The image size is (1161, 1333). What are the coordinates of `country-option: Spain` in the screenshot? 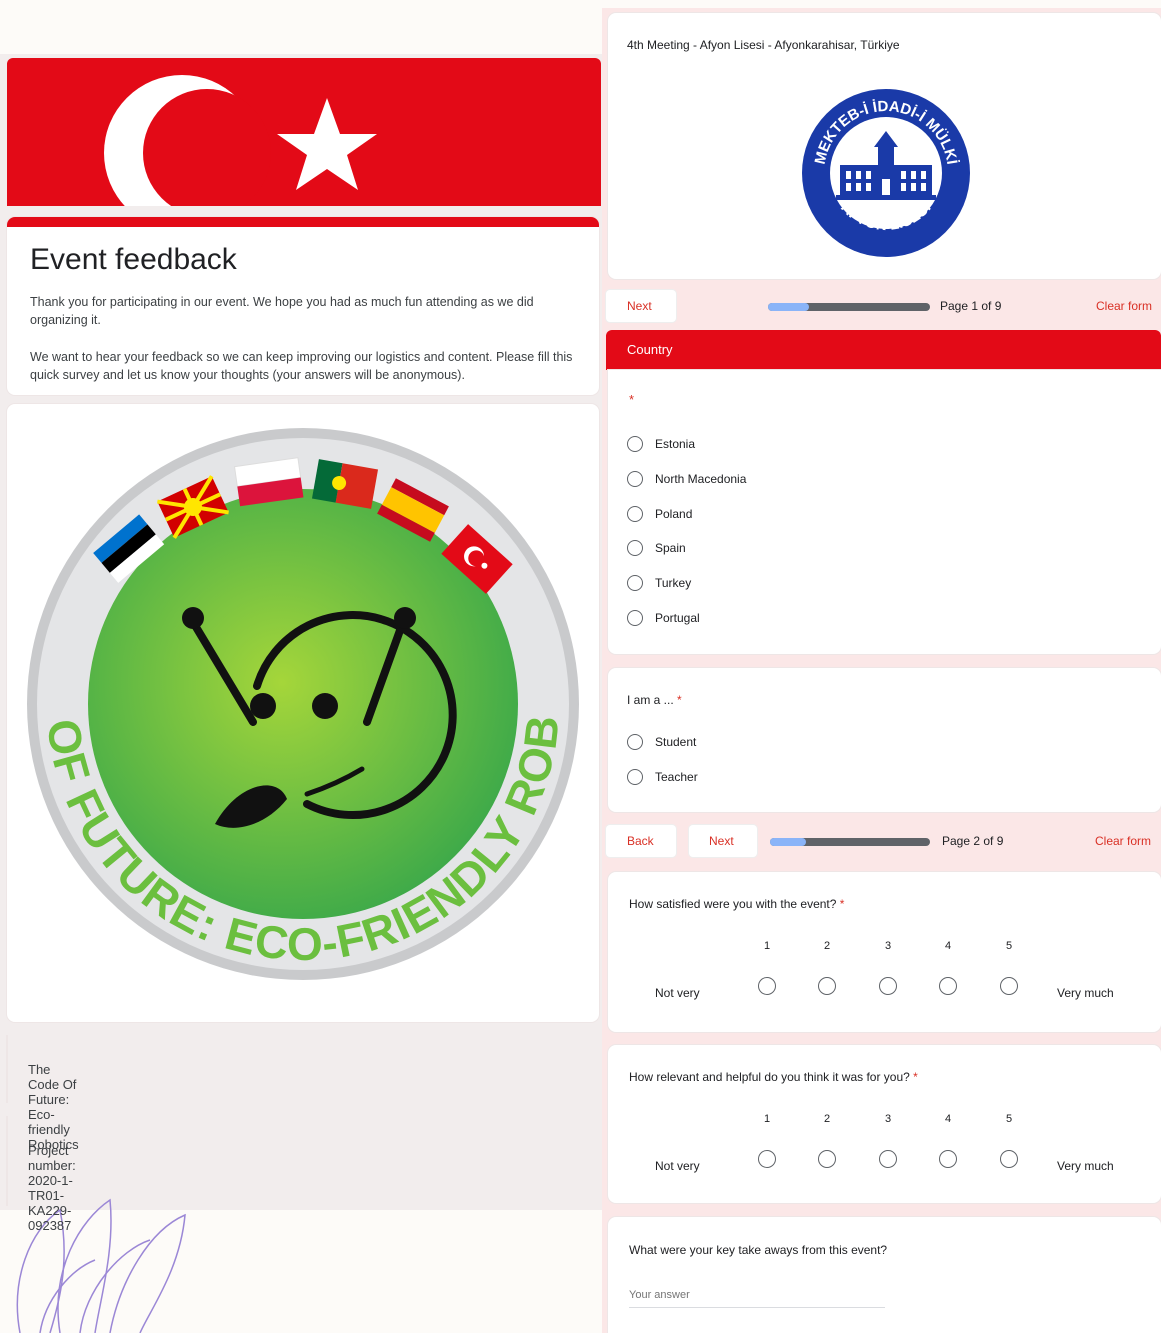 It's located at (656, 548).